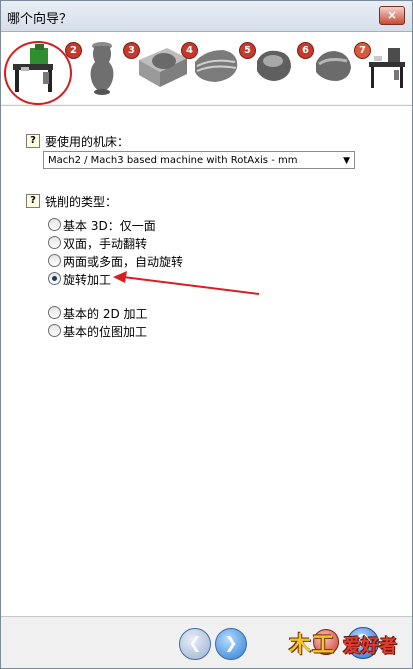 This screenshot has height=669, width=413. I want to click on logo-sub-text: 爱好者, so click(370, 646).